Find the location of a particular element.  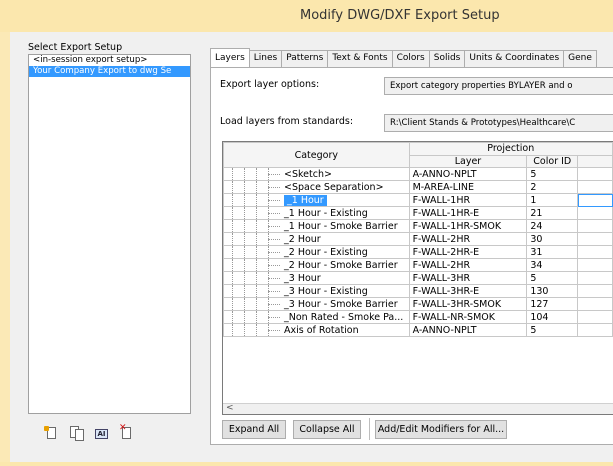

row-category: _2 Hour is located at coordinates (302, 239).